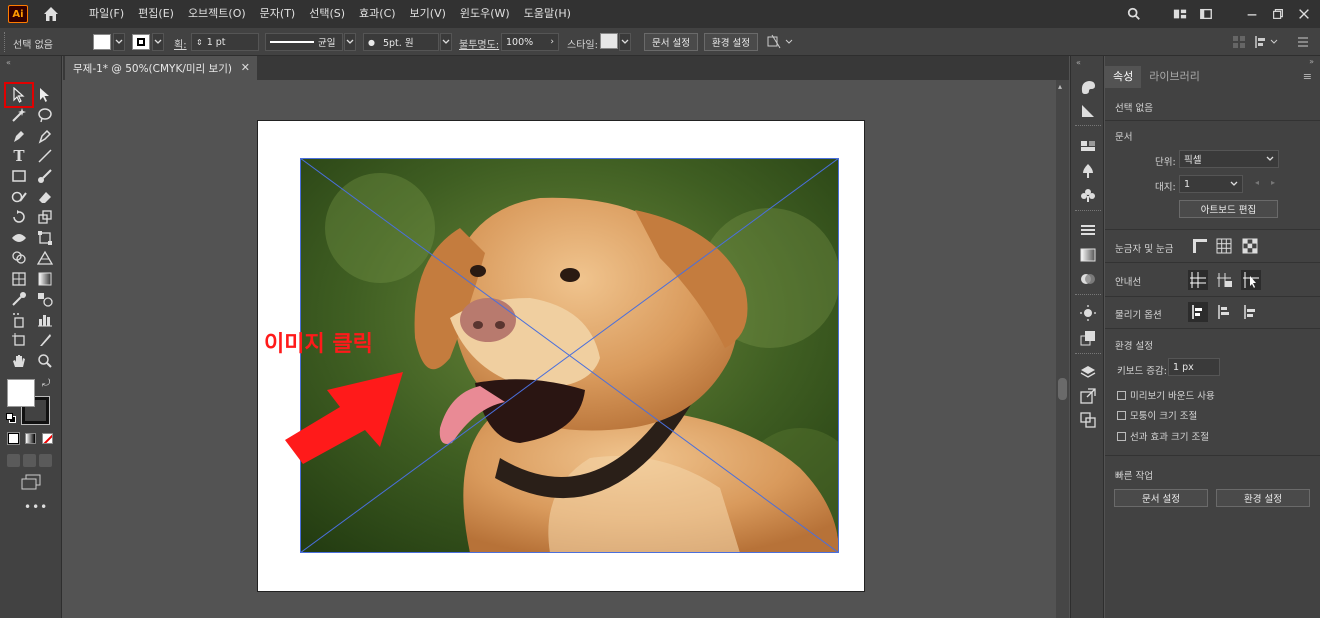 This screenshot has height=618, width=1320. Describe the element at coordinates (161, 68) in the screenshot. I see `document-tab: 무제-1* @ 50%(CMYK/미리 보기) ✕` at that location.